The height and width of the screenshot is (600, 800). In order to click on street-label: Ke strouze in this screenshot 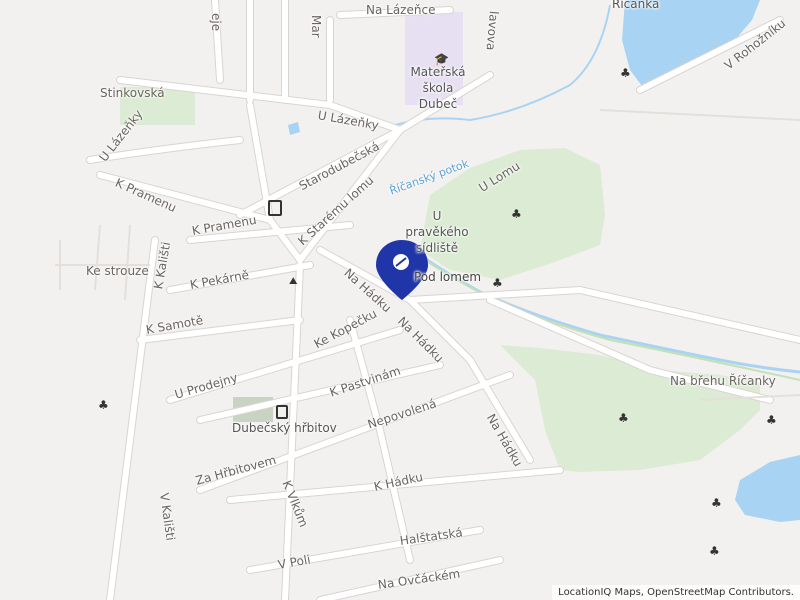, I will do `click(117, 271)`.